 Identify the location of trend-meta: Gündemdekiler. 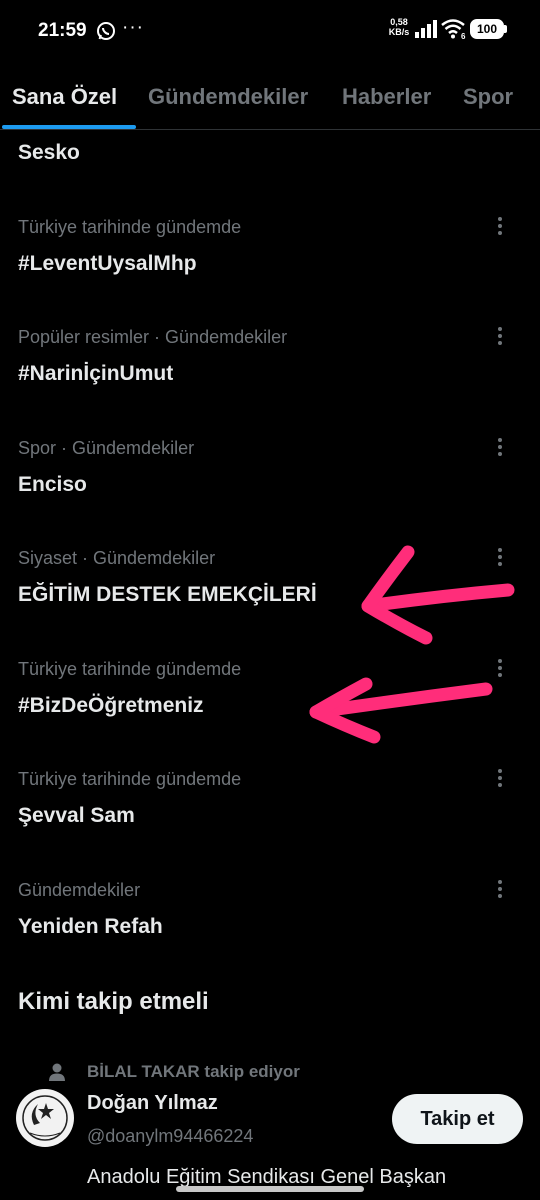
(79, 890).